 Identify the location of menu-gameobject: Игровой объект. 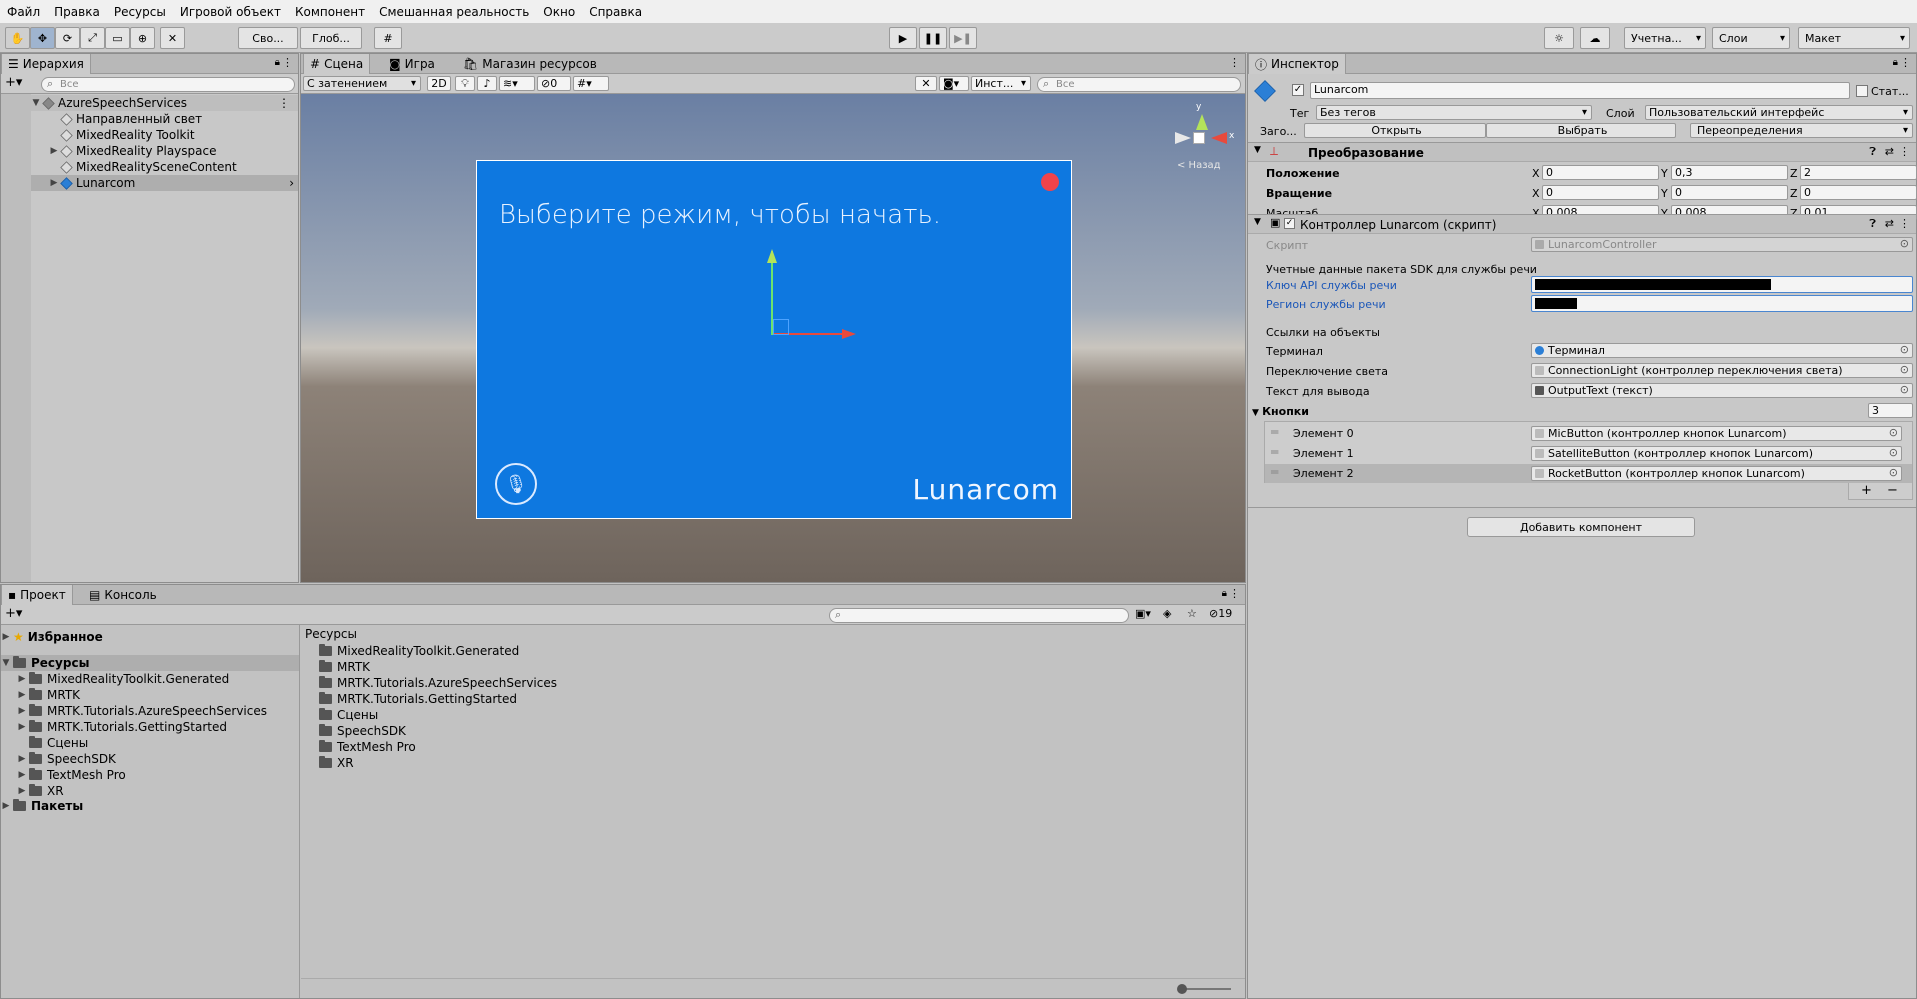
(230, 12).